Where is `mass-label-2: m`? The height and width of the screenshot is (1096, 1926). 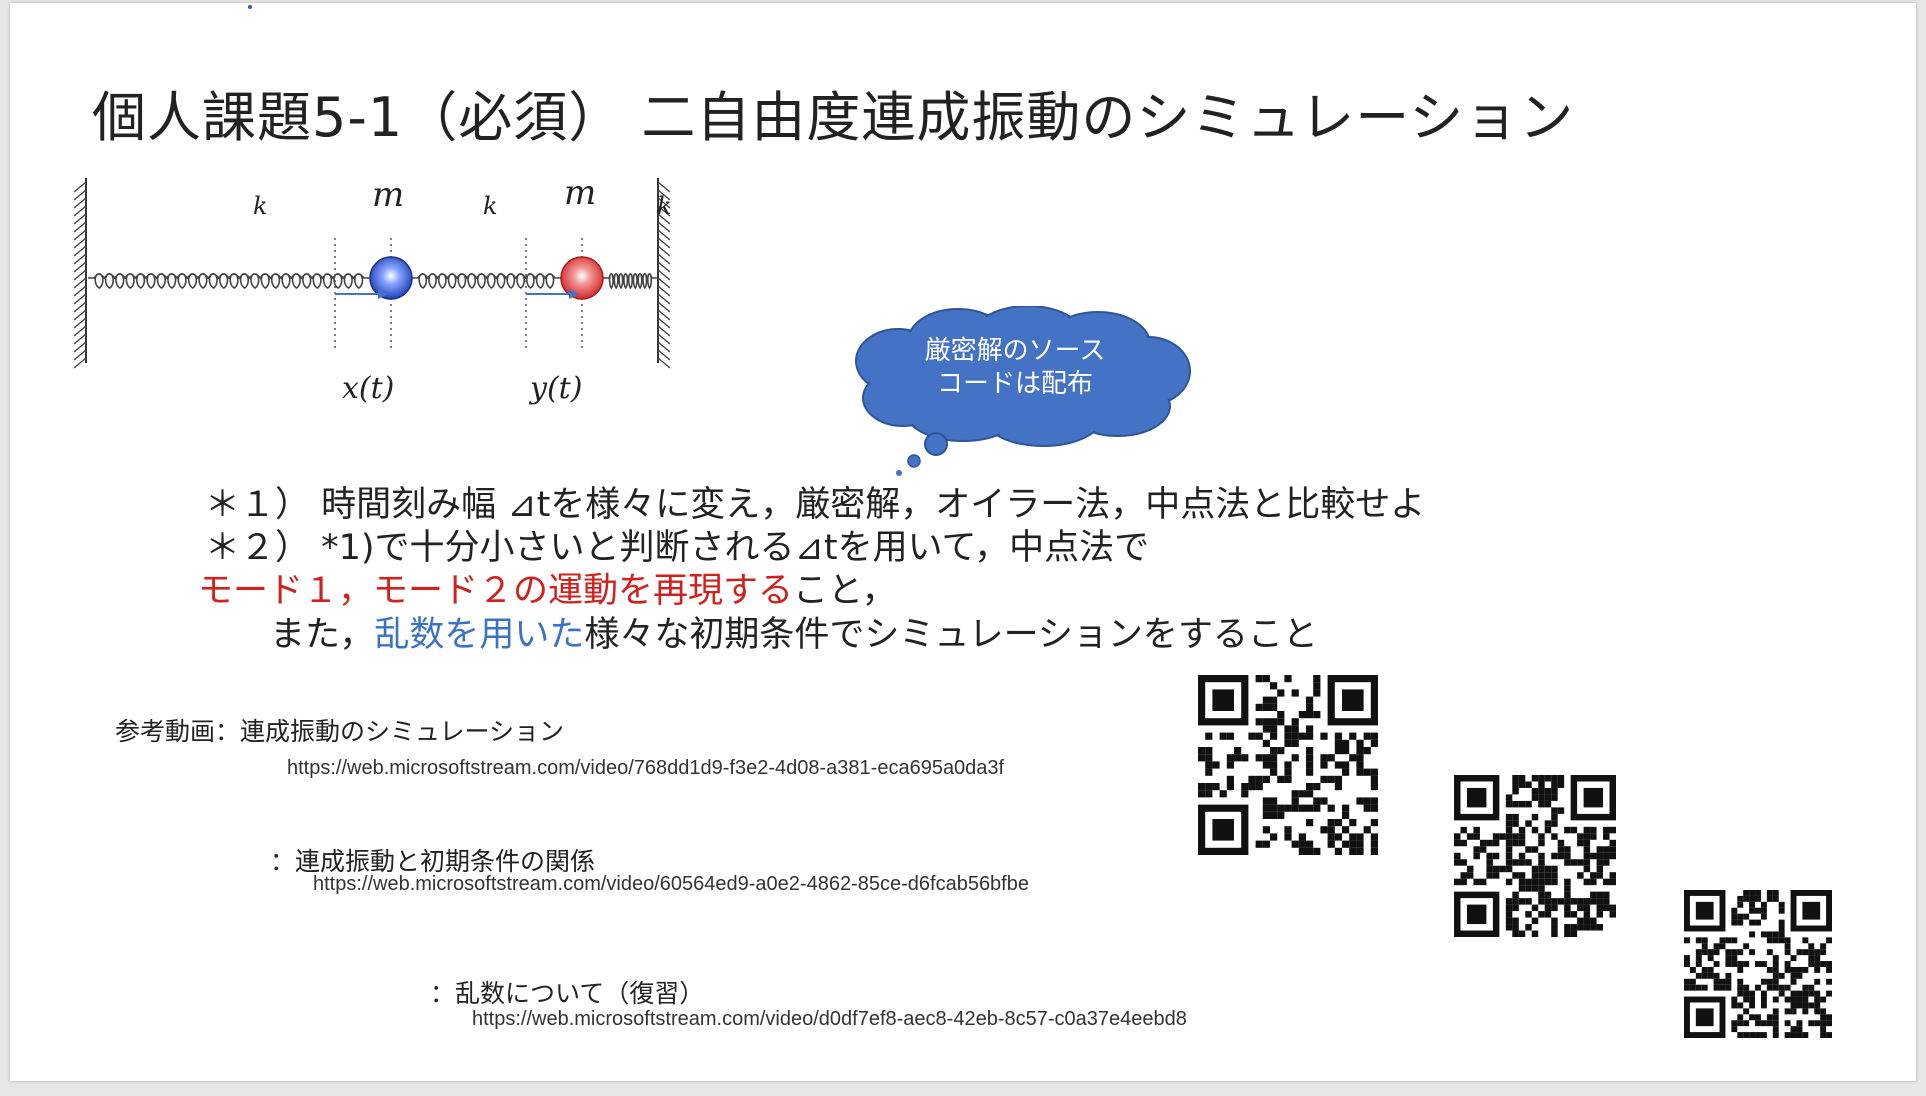
mass-label-2: m is located at coordinates (580, 195).